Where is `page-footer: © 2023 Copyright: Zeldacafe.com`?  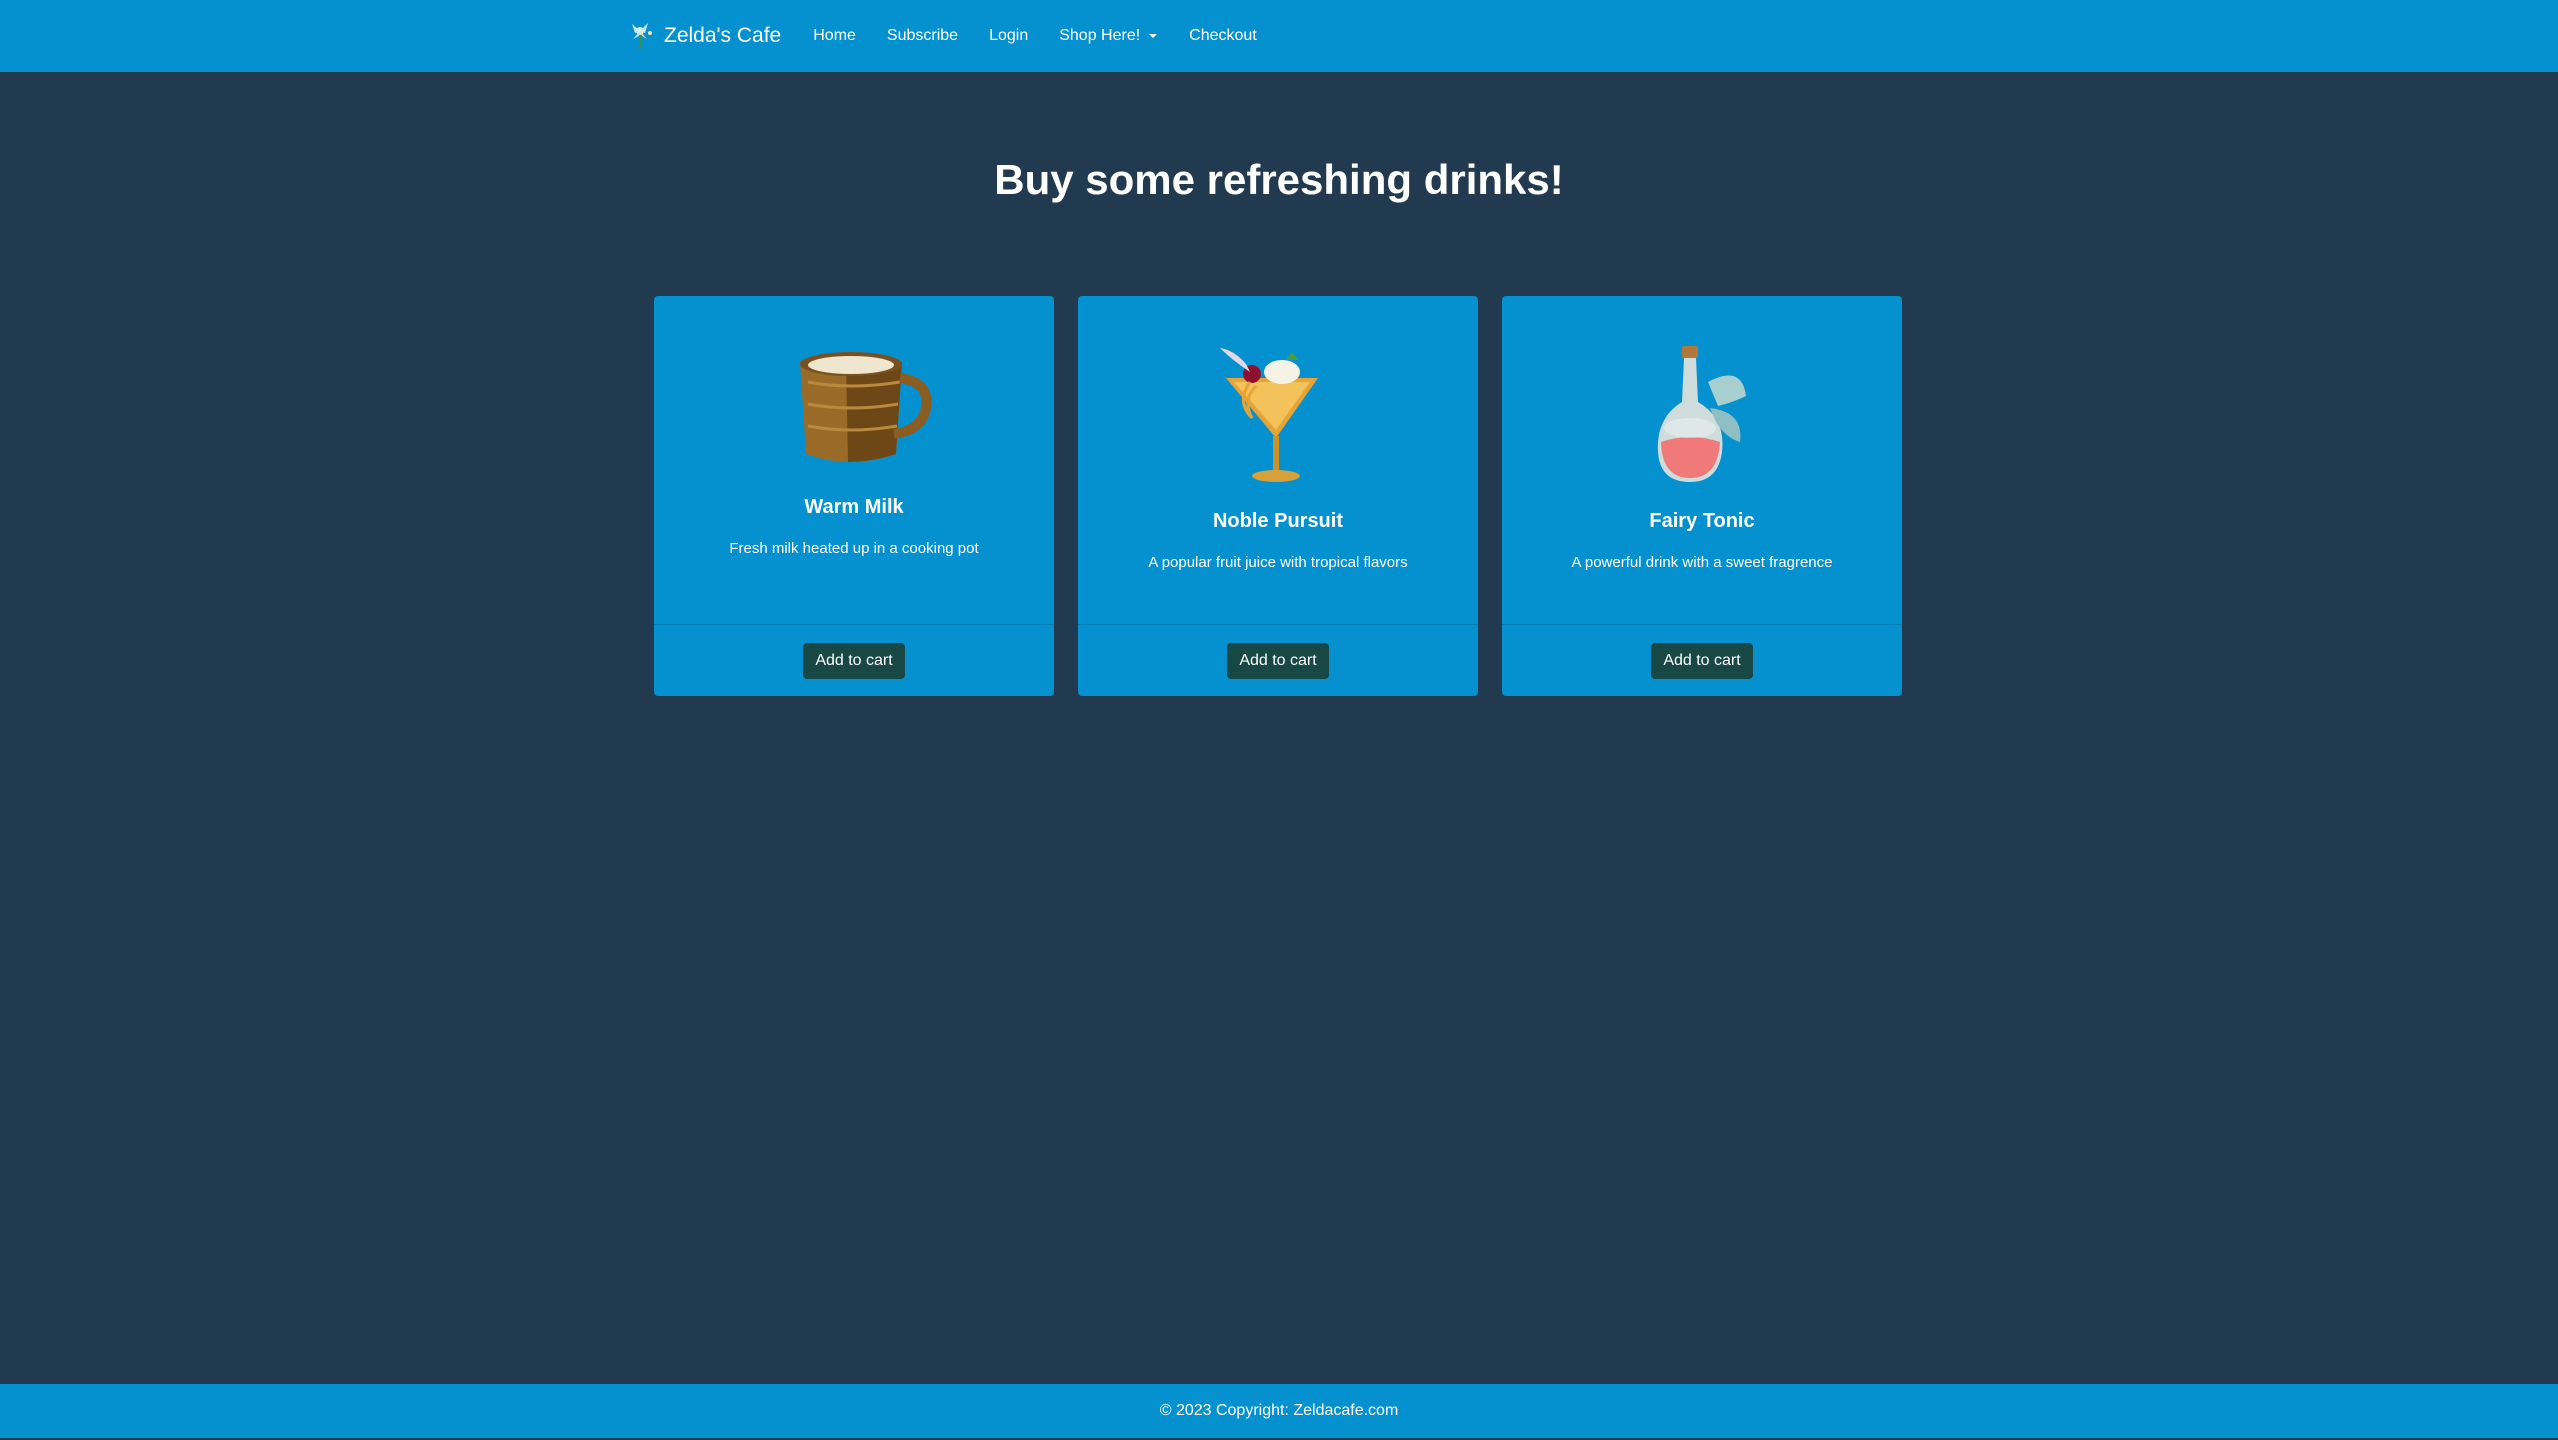
page-footer: © 2023 Copyright: Zeldacafe.com is located at coordinates (1279, 1411).